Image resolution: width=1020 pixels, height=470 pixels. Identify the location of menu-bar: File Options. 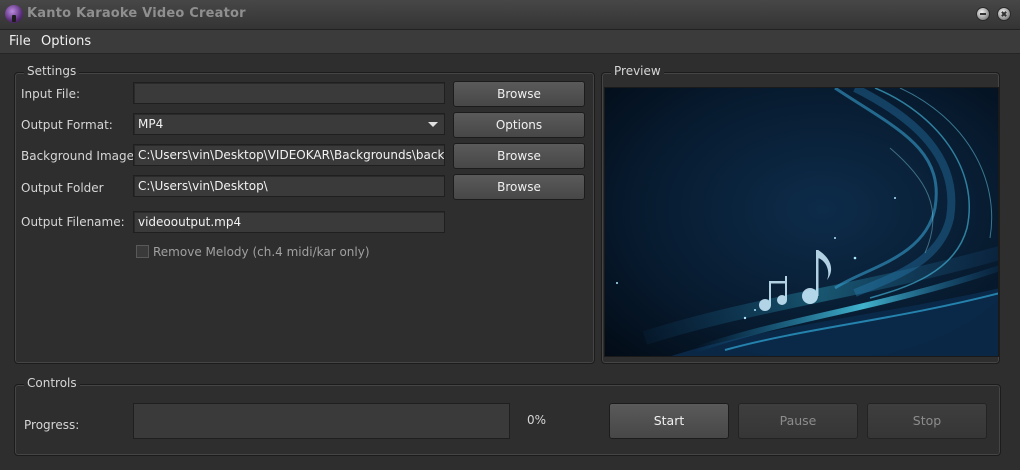
(510, 42).